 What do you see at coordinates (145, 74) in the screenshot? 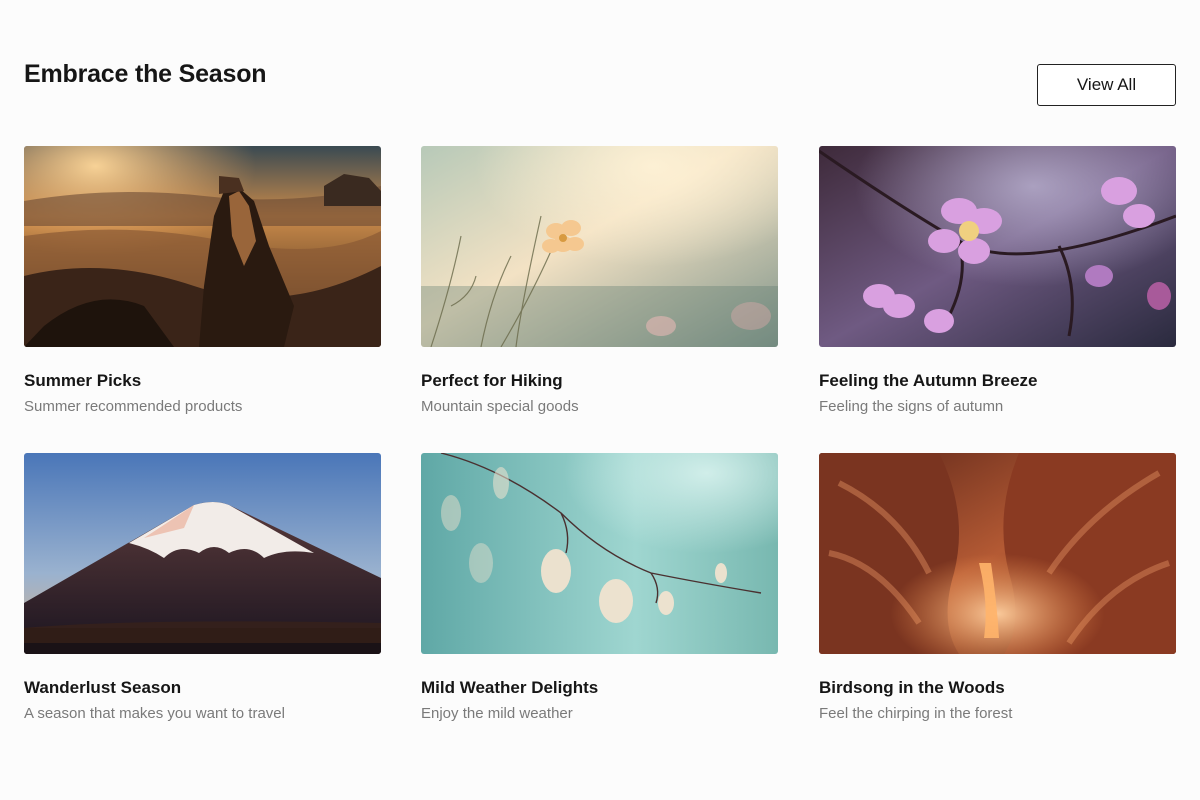
I see `page-title: Embrace the Season` at bounding box center [145, 74].